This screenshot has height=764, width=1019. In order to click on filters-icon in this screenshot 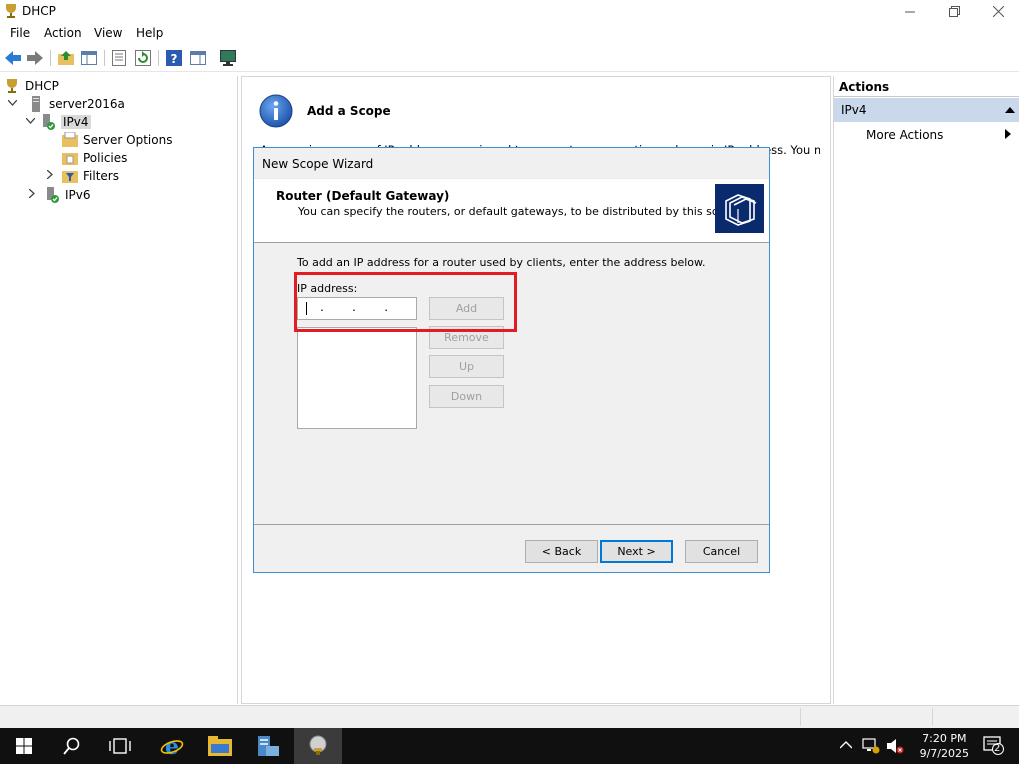, I will do `click(70, 176)`.